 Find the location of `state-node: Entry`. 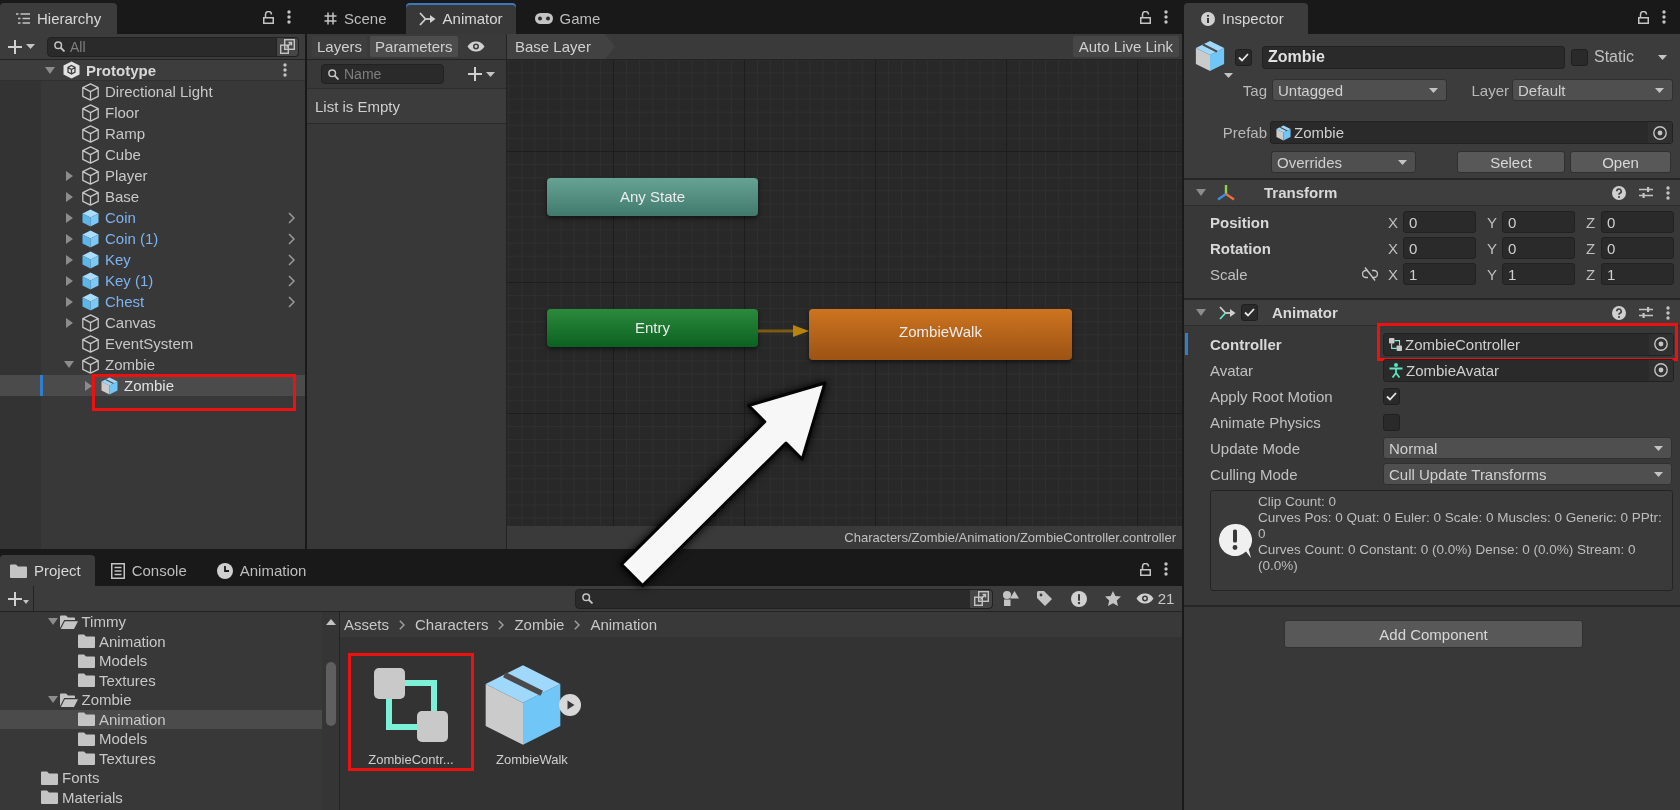

state-node: Entry is located at coordinates (652, 328).